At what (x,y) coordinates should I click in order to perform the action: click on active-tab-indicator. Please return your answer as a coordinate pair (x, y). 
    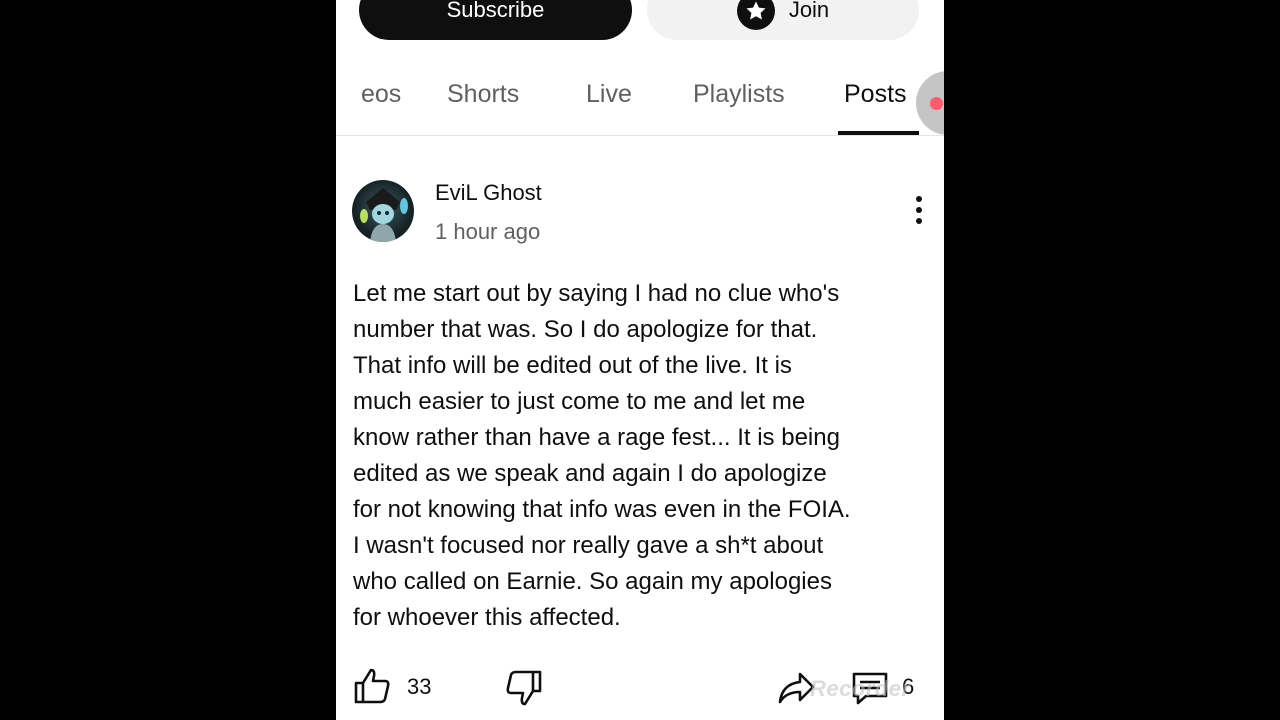
    Looking at the image, I should click on (878, 133).